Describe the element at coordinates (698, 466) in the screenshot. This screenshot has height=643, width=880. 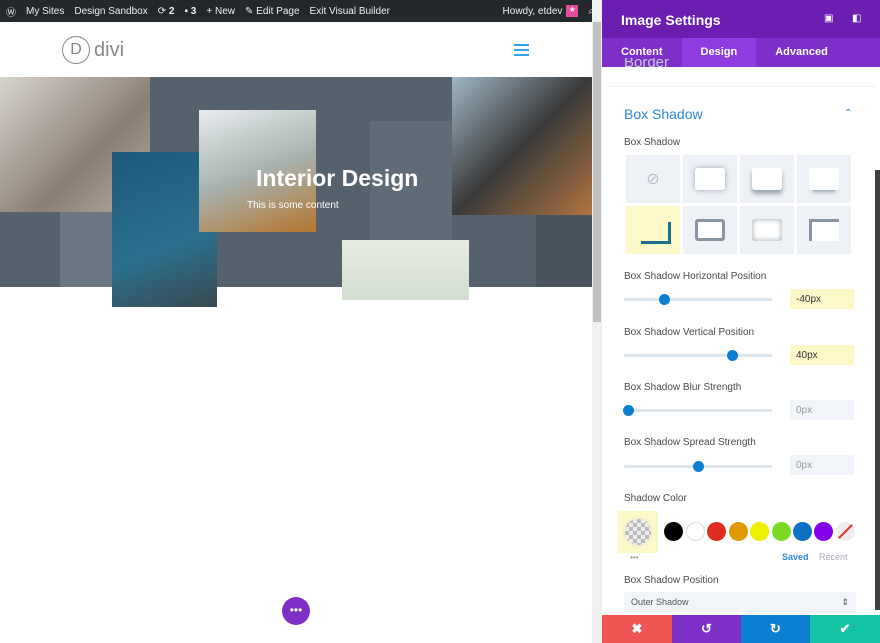
I see `spread-strength-slider` at that location.